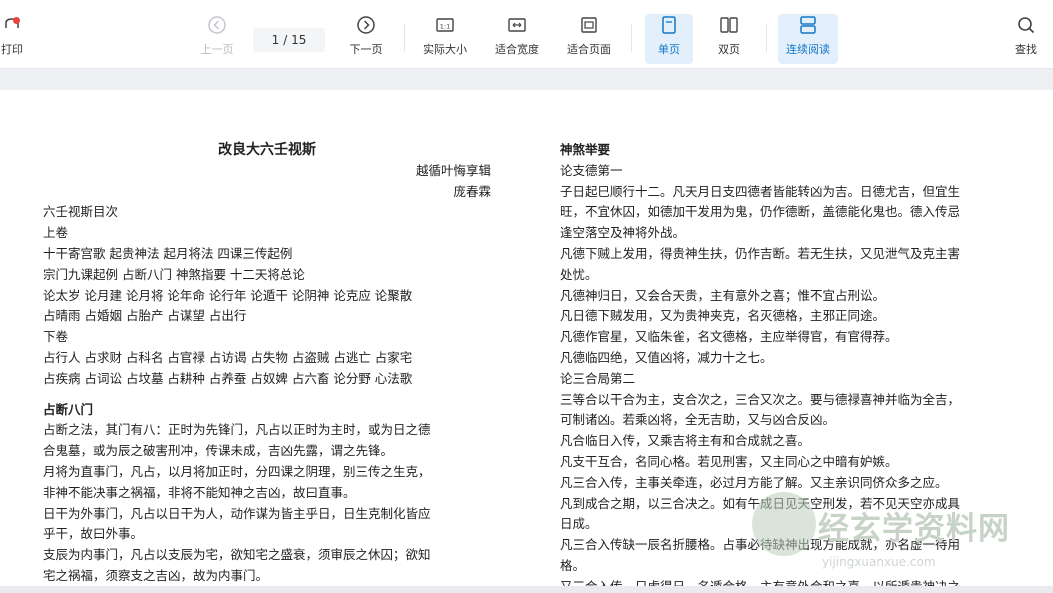 Image resolution: width=1053 pixels, height=593 pixels. I want to click on actual-size-label: 实际大小, so click(445, 49).